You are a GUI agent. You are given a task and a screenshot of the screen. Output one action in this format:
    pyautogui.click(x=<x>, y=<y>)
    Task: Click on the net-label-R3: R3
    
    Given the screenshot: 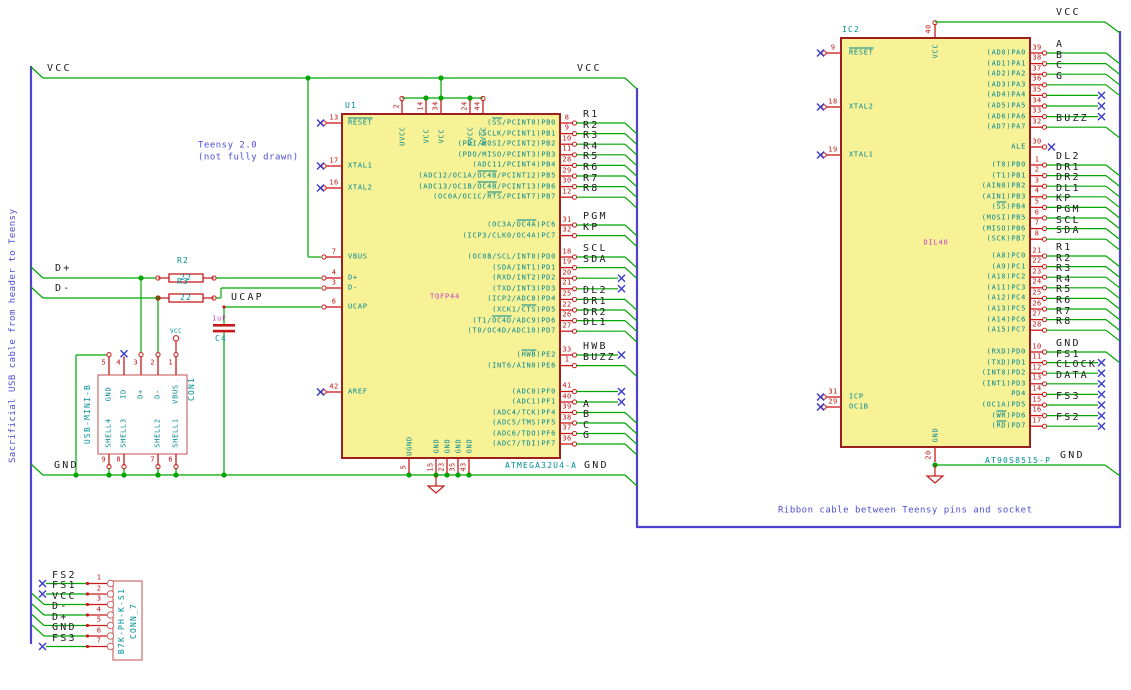 What is the action you would take?
    pyautogui.click(x=1064, y=269)
    